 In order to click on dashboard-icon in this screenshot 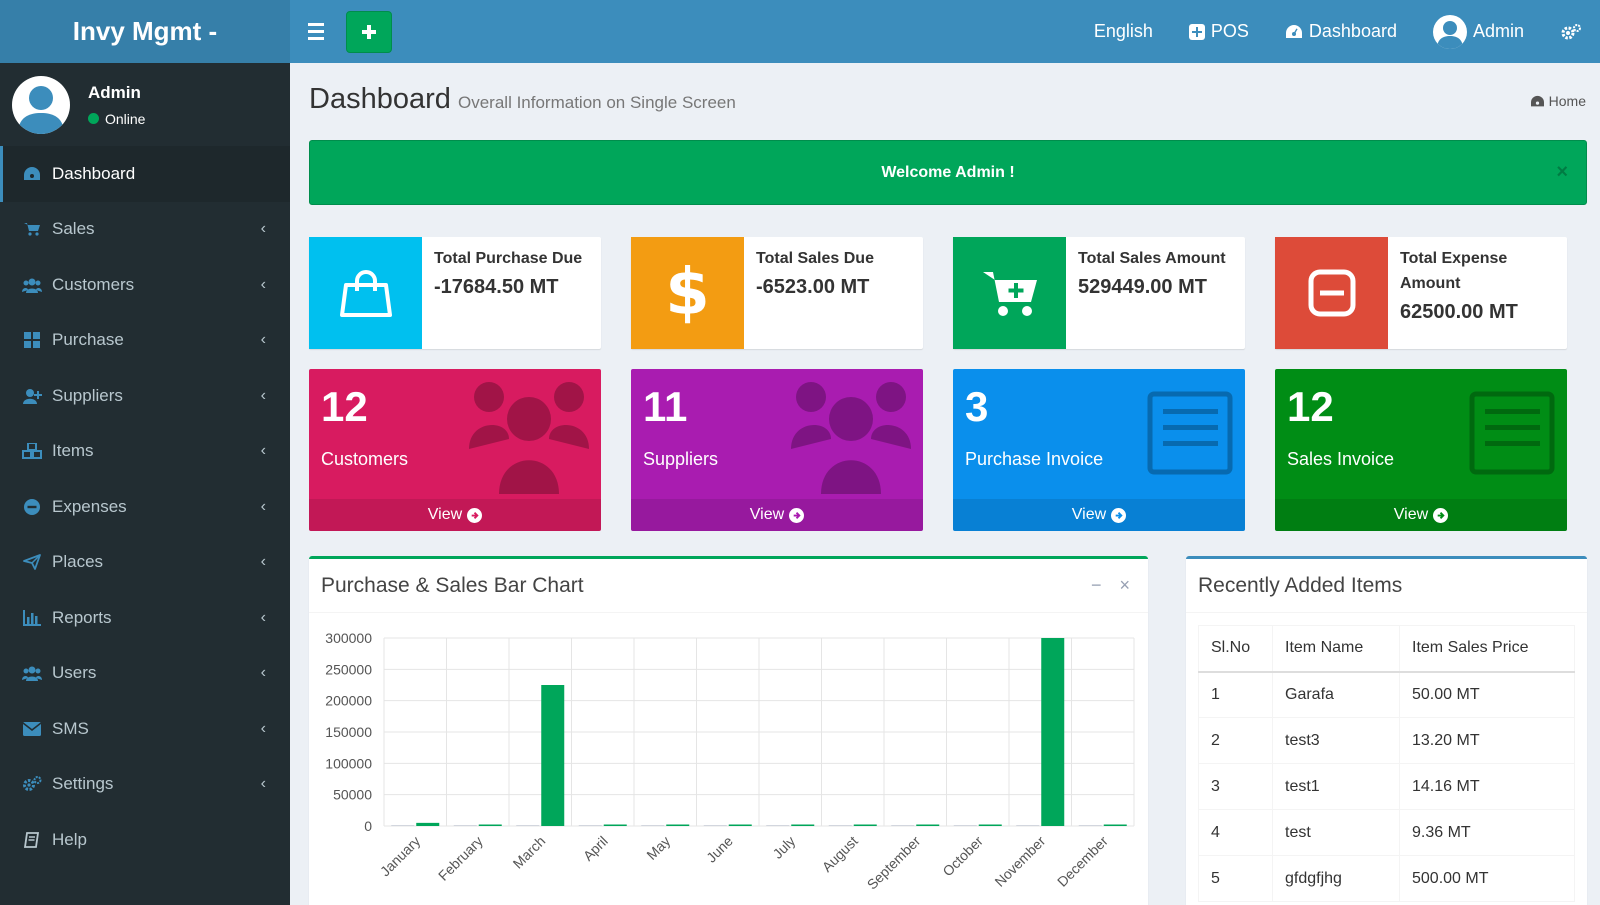, I will do `click(1293, 31)`.